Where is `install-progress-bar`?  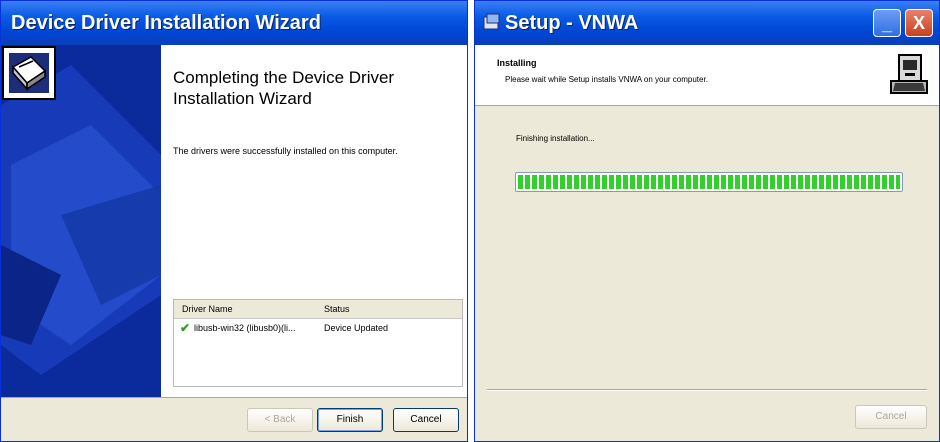 install-progress-bar is located at coordinates (709, 182).